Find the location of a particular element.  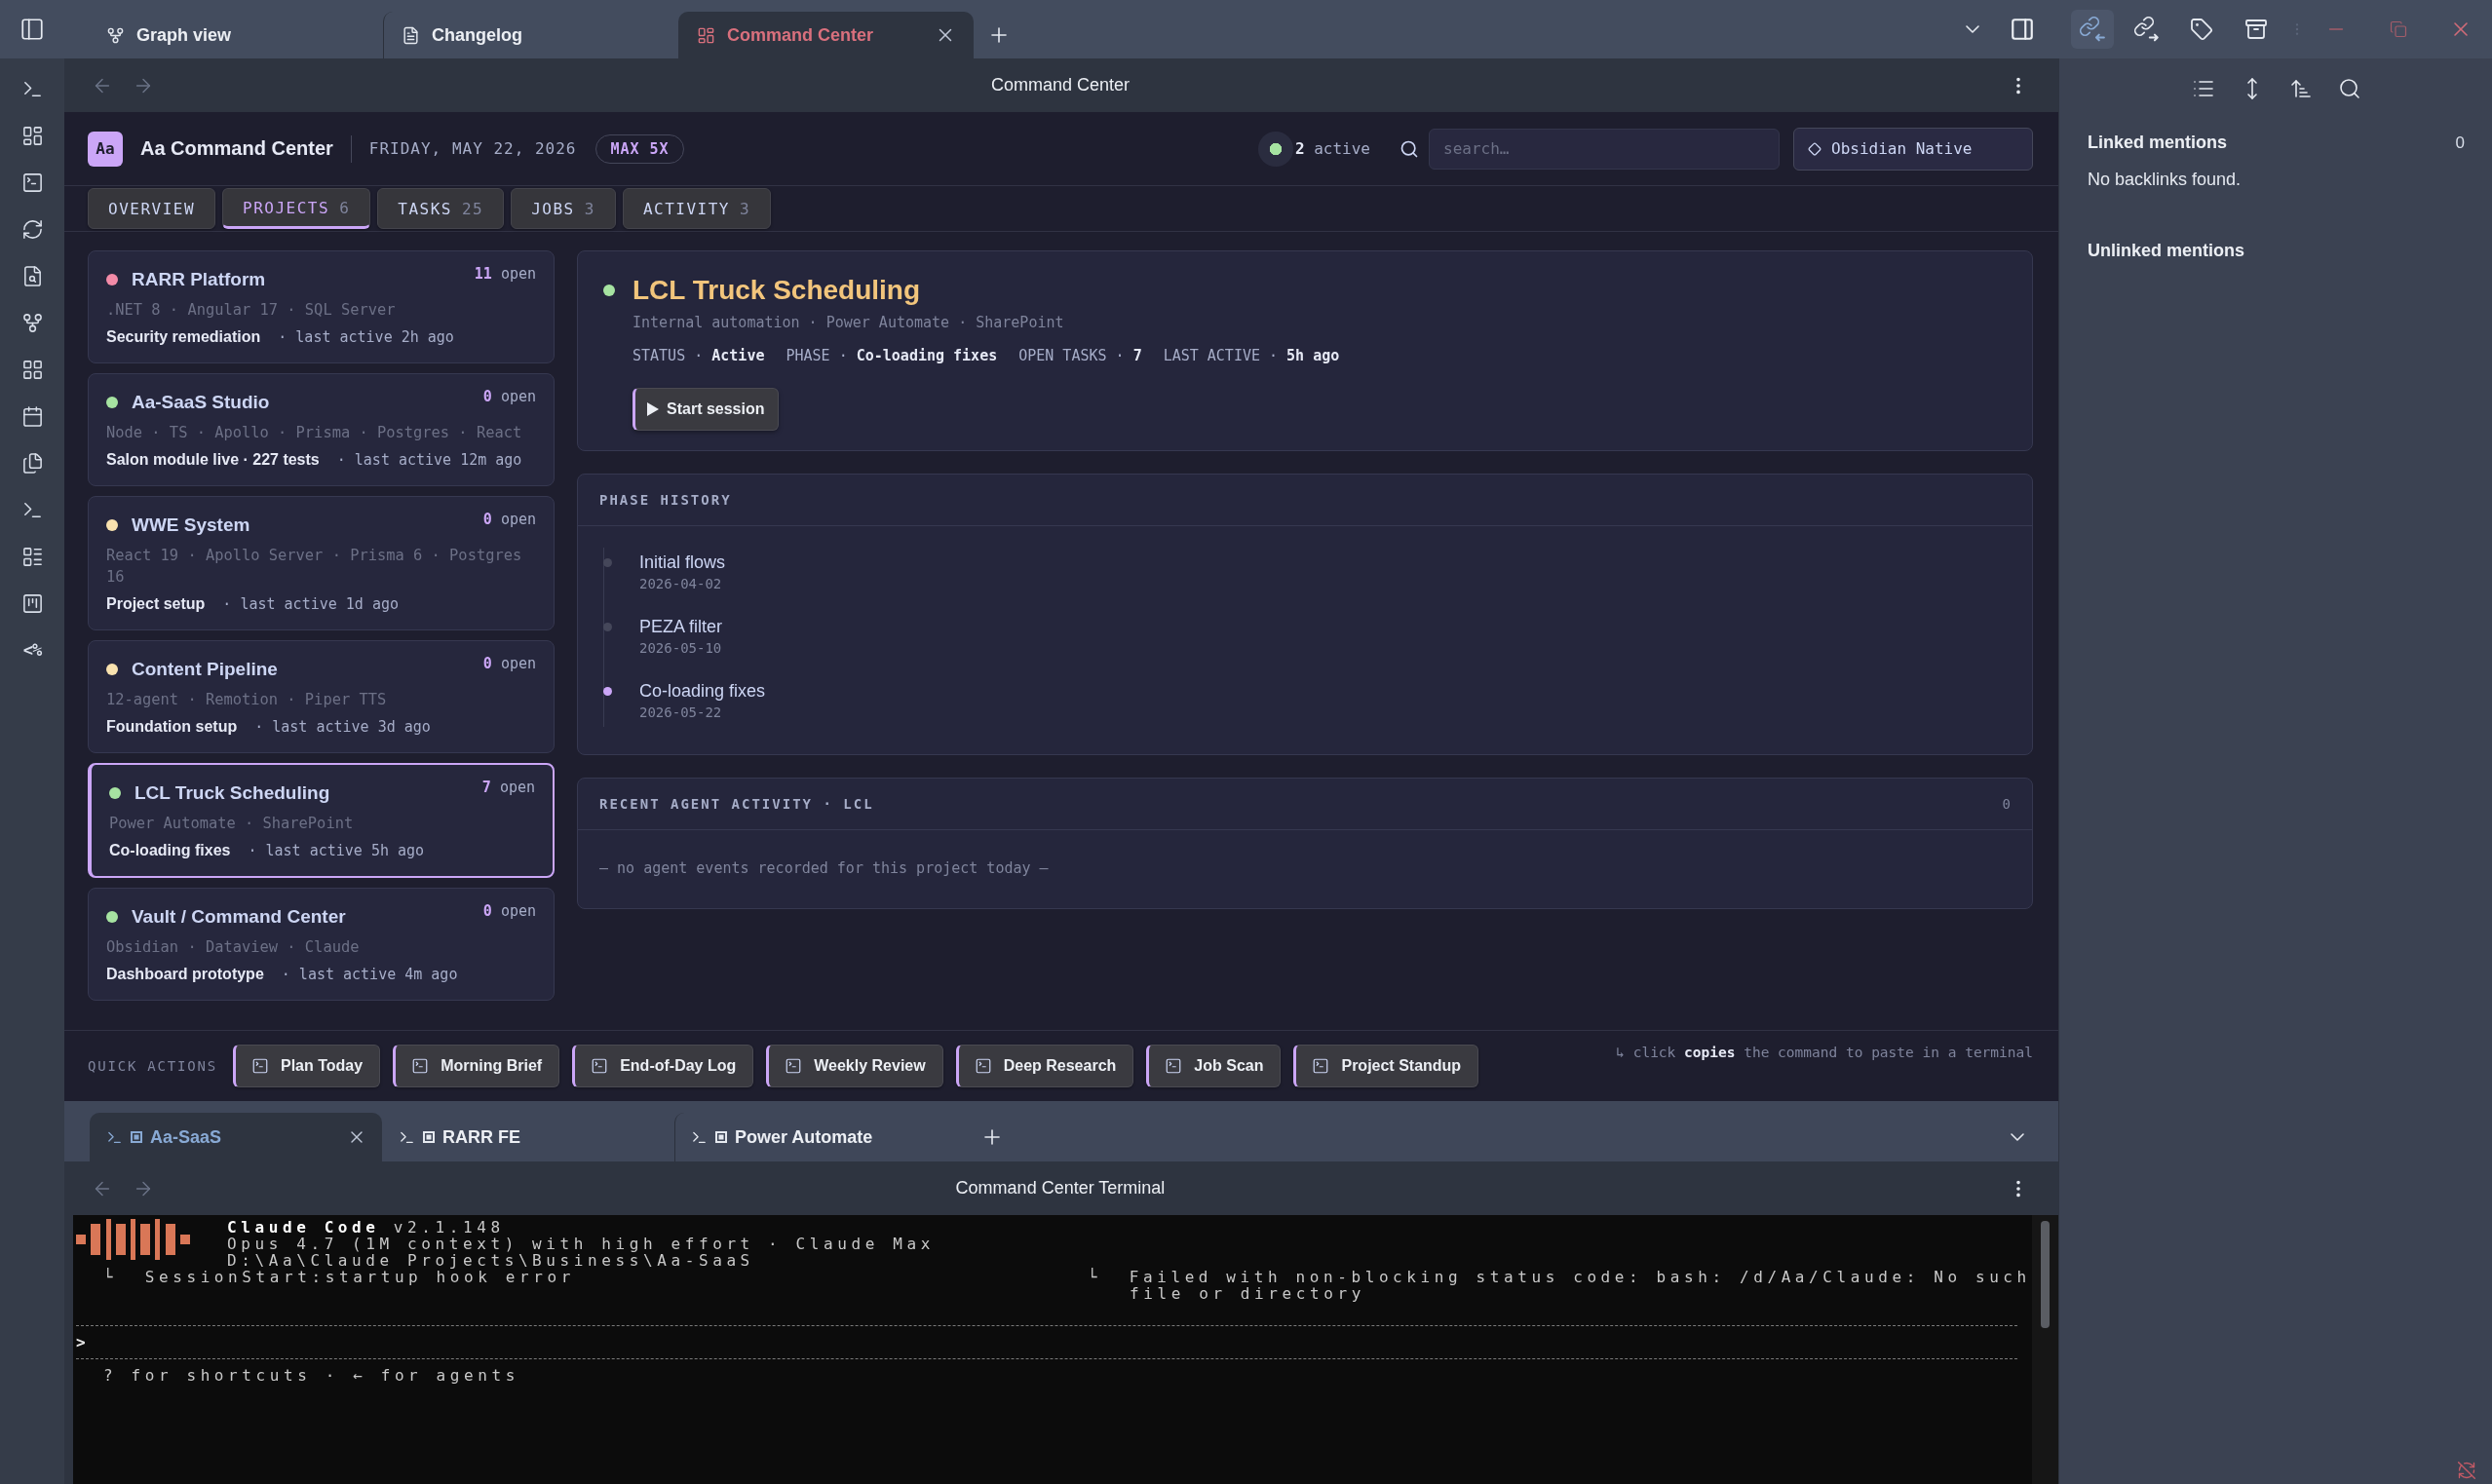

meta-item: OPEN TASKS · 7 is located at coordinates (1080, 355).